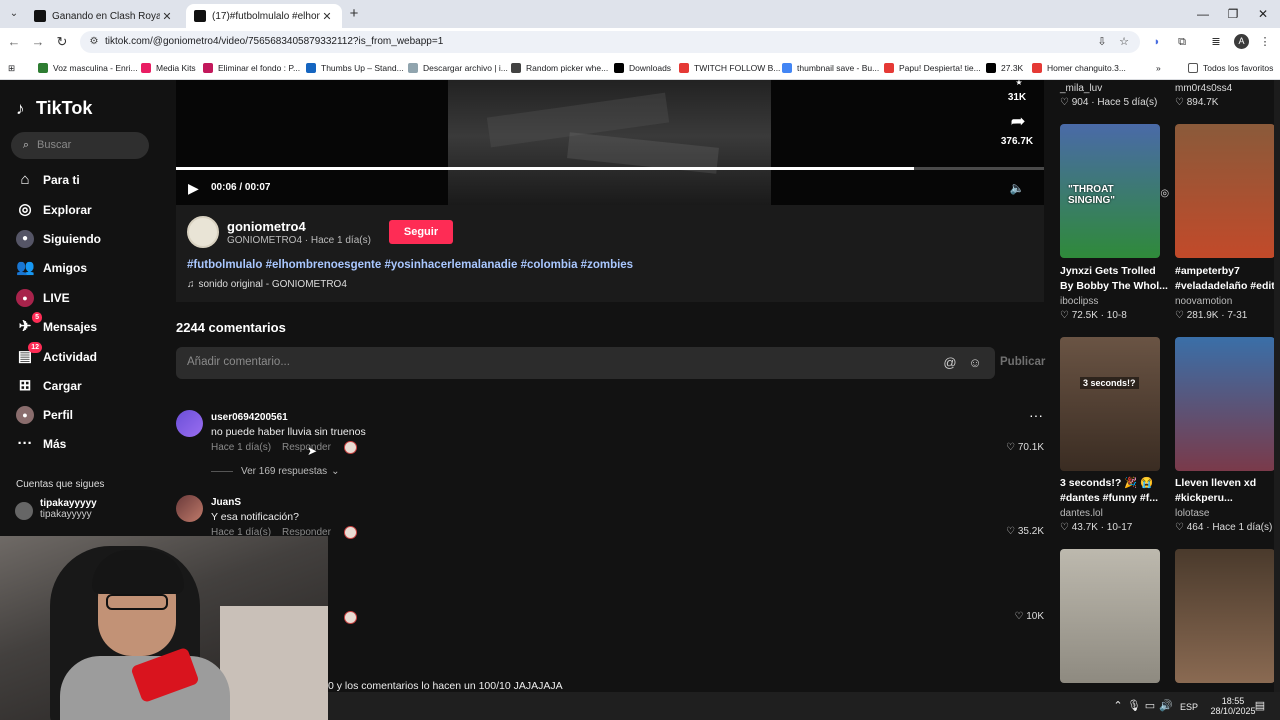 This screenshot has width=1280, height=720. I want to click on search-icon: ⌕, so click(26, 145).